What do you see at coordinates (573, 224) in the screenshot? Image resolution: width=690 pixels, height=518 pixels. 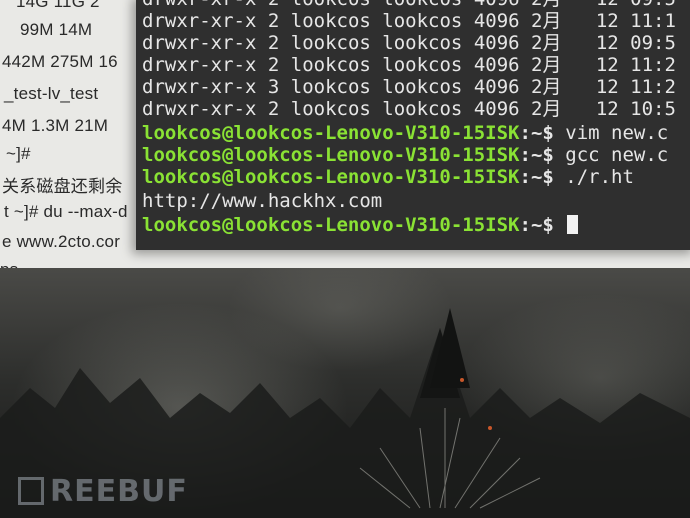 I see `text-cursor` at bounding box center [573, 224].